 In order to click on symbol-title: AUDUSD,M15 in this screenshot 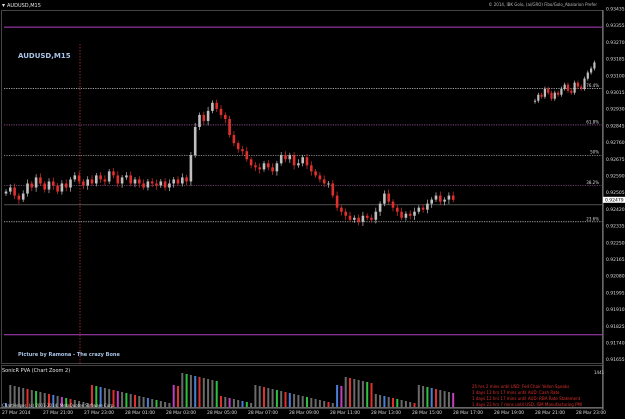, I will do `click(24, 5)`.